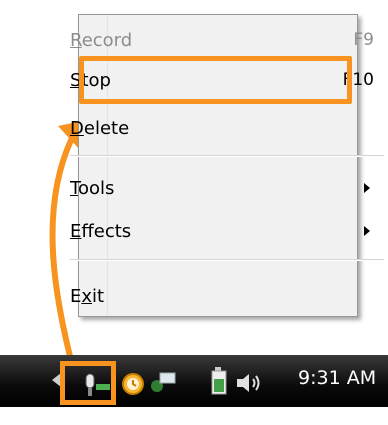  I want to click on delete-rest: elete, so click(106, 128).